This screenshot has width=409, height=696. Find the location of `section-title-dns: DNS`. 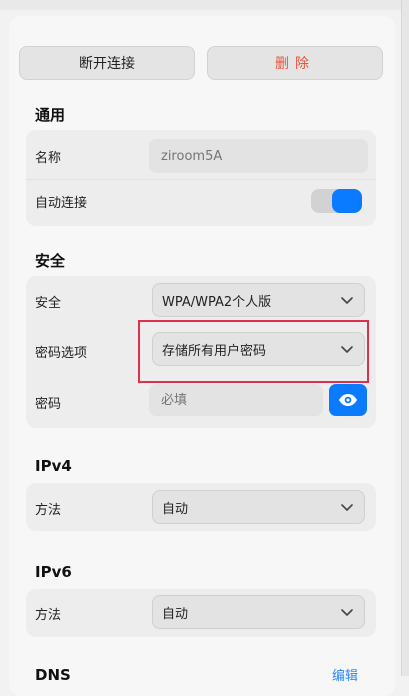

section-title-dns: DNS is located at coordinates (53, 675).